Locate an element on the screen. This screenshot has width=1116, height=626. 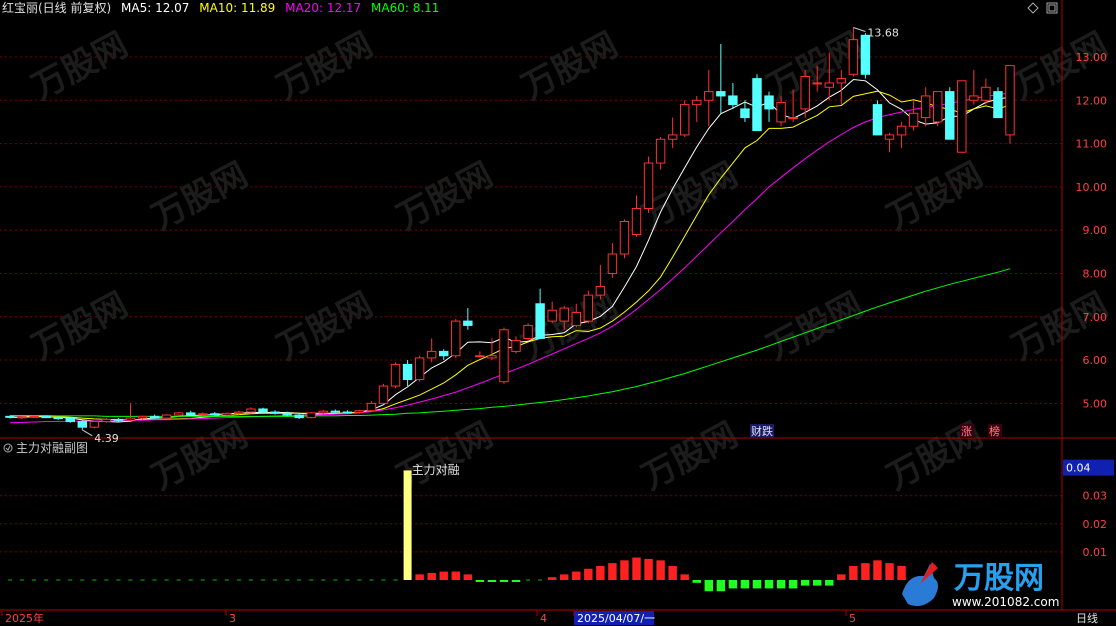
sub-chart-header: 主力对融副图 is located at coordinates (45, 448).